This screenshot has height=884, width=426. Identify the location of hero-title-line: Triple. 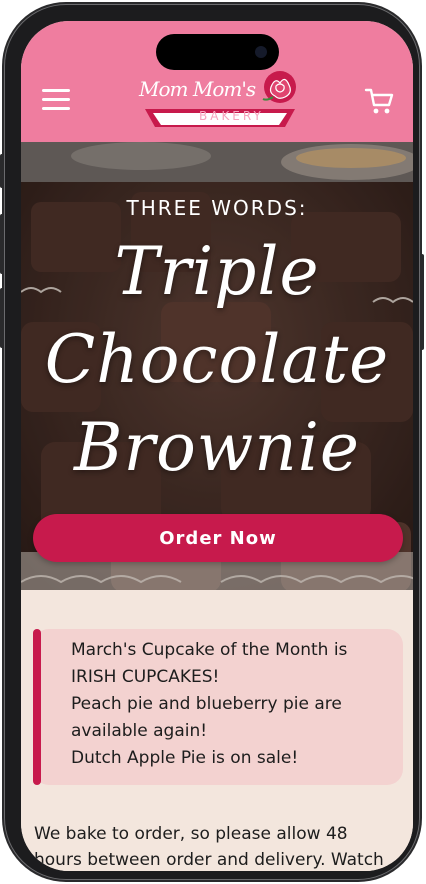
(217, 271).